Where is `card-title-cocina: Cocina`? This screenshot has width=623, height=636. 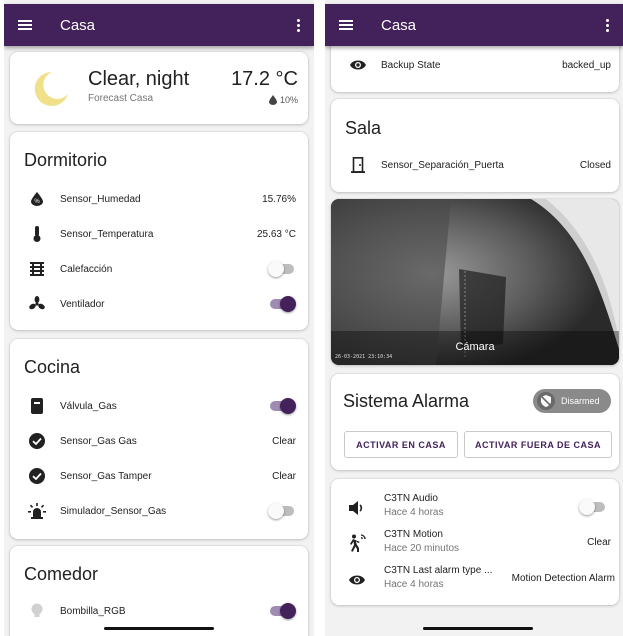 card-title-cocina: Cocina is located at coordinates (52, 367).